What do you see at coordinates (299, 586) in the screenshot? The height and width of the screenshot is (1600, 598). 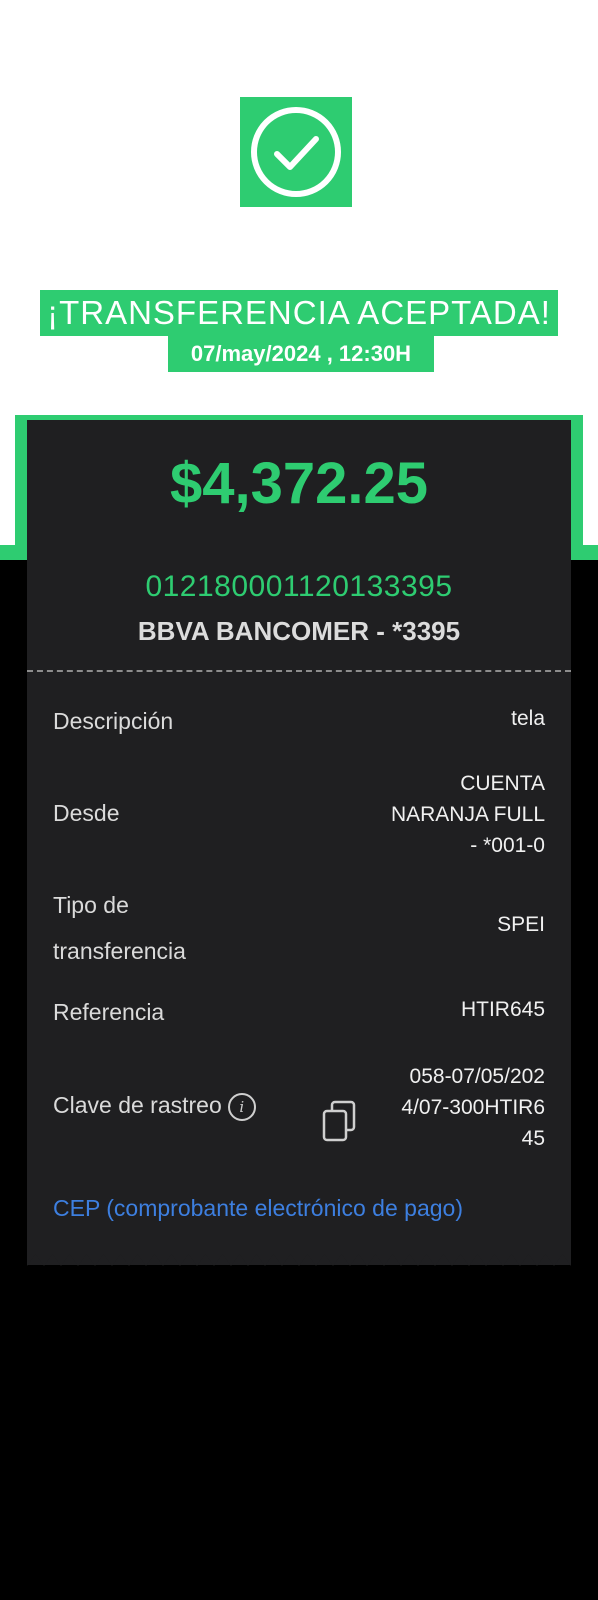 I see `account-number: 012180001120133395` at bounding box center [299, 586].